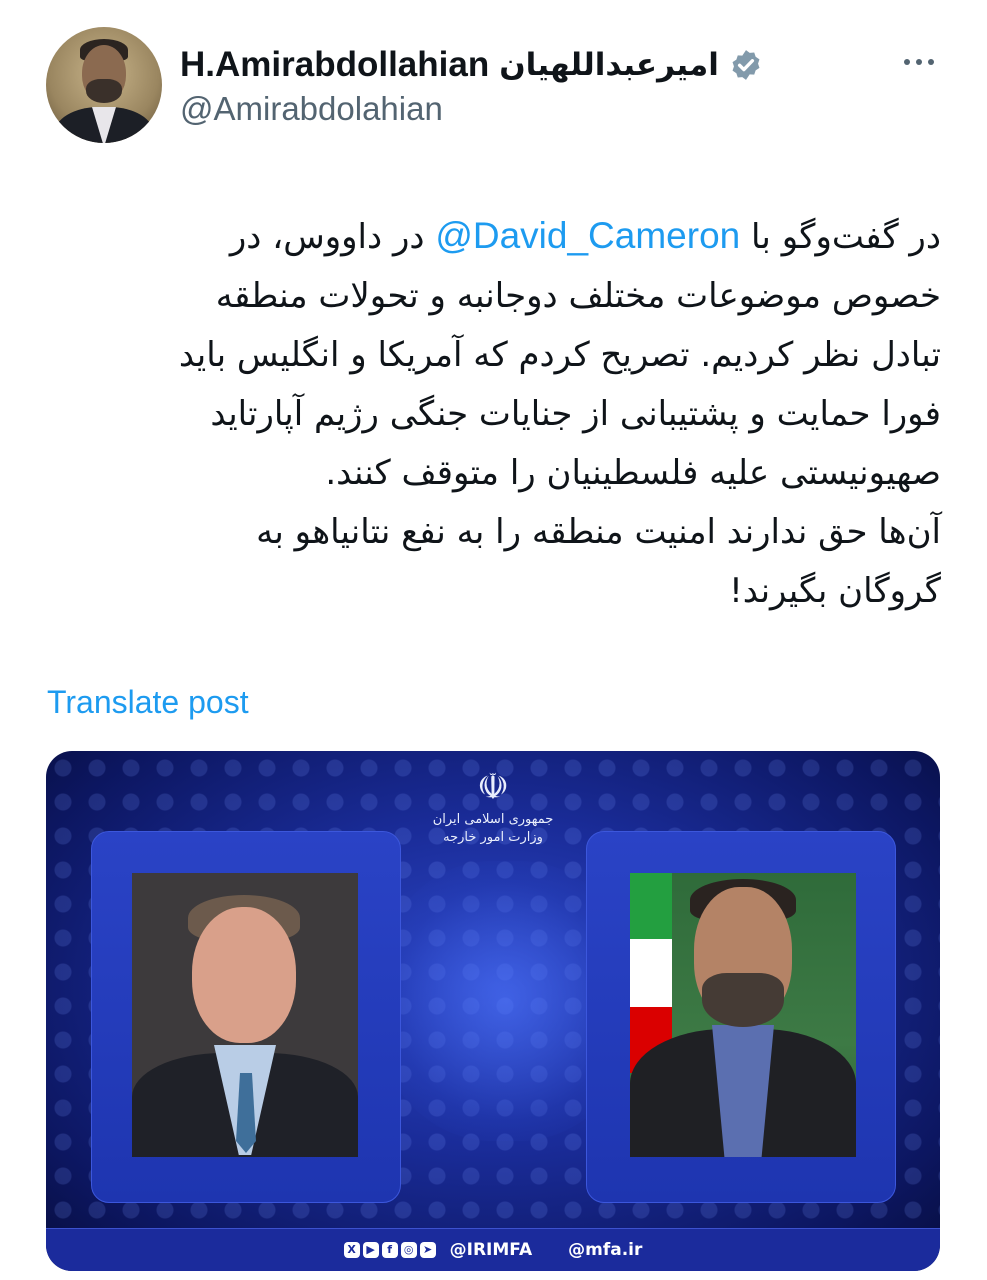  I want to click on image-footer-bar: X ▶ f ◎ ➤ @IRIMFA @mfa.ir, so click(493, 1249).